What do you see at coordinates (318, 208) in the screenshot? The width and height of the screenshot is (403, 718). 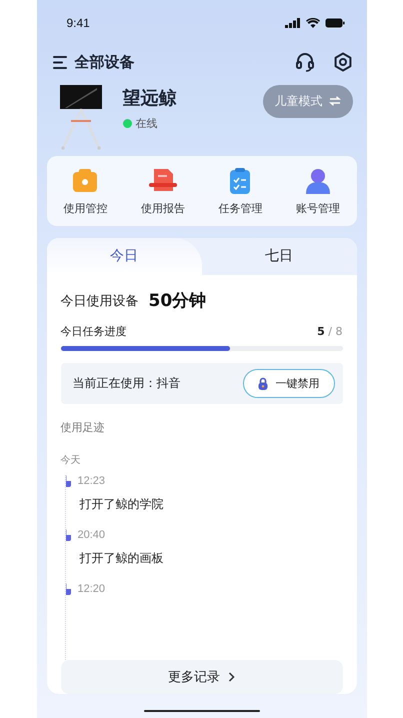 I see `quick-action-label: 账号管理` at bounding box center [318, 208].